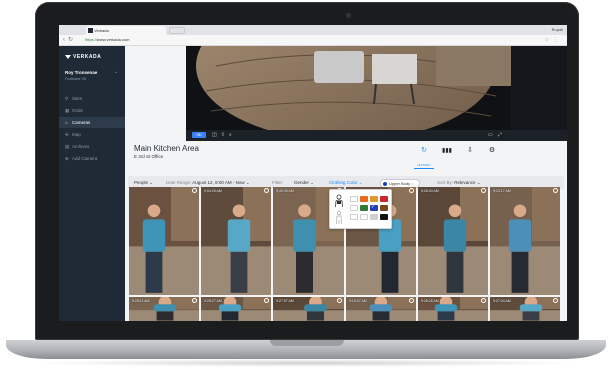  Describe the element at coordinates (424, 165) in the screenshot. I see `tab-history-label: HISTORY` at that location.